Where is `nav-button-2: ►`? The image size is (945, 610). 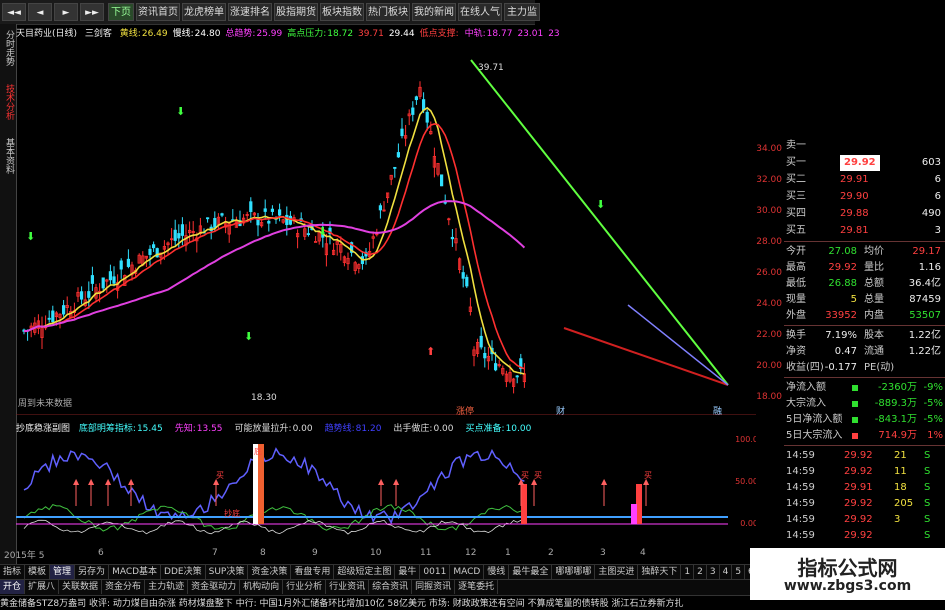
nav-button-2: ► is located at coordinates (66, 12).